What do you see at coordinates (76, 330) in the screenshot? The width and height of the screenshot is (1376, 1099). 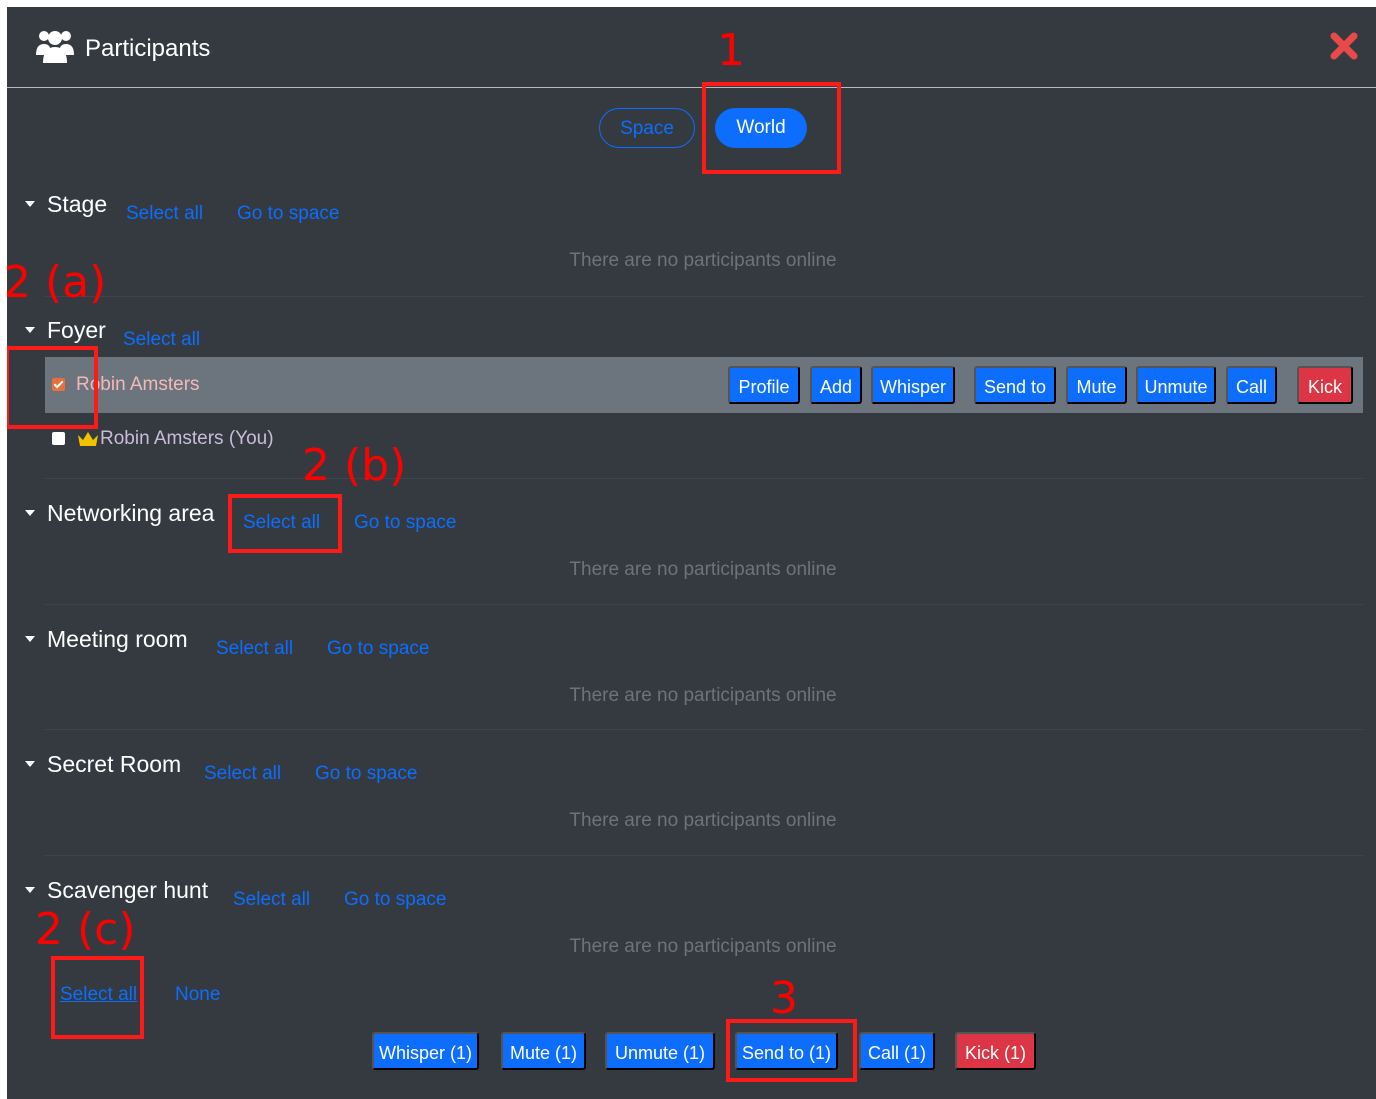 I see `section-title: Foyer` at bounding box center [76, 330].